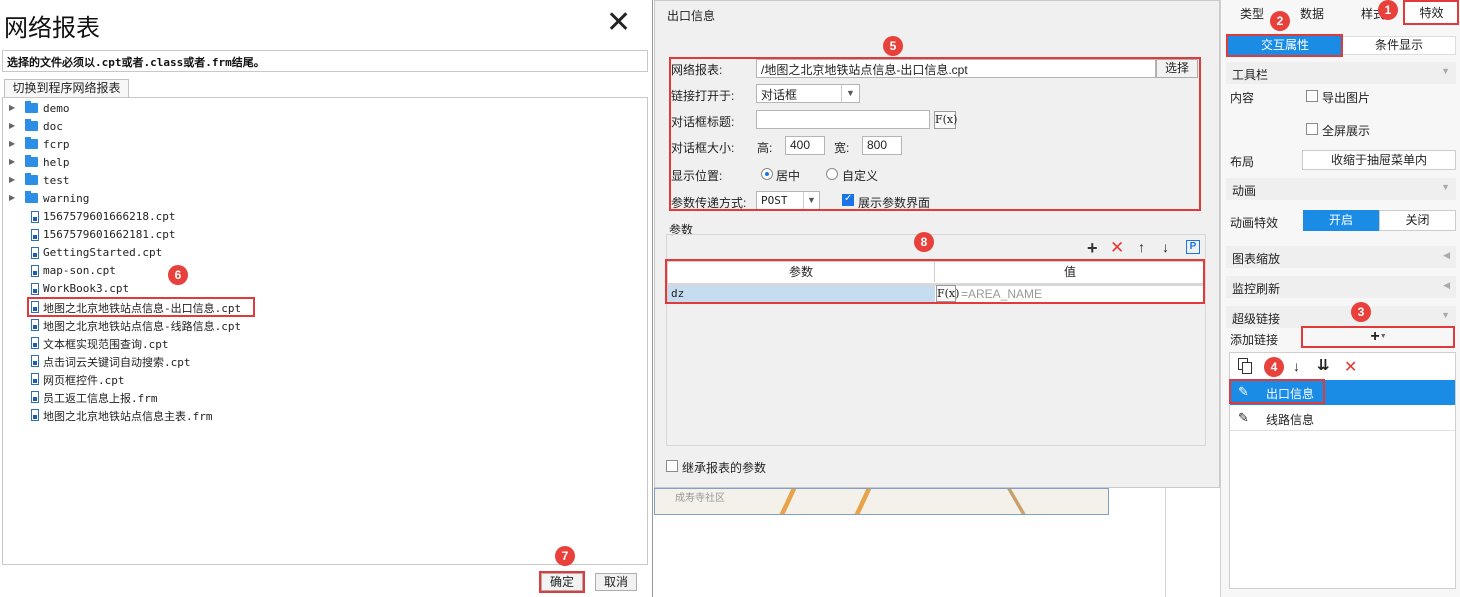 This screenshot has height=597, width=1460. I want to click on cancel-button: 取消, so click(616, 582).